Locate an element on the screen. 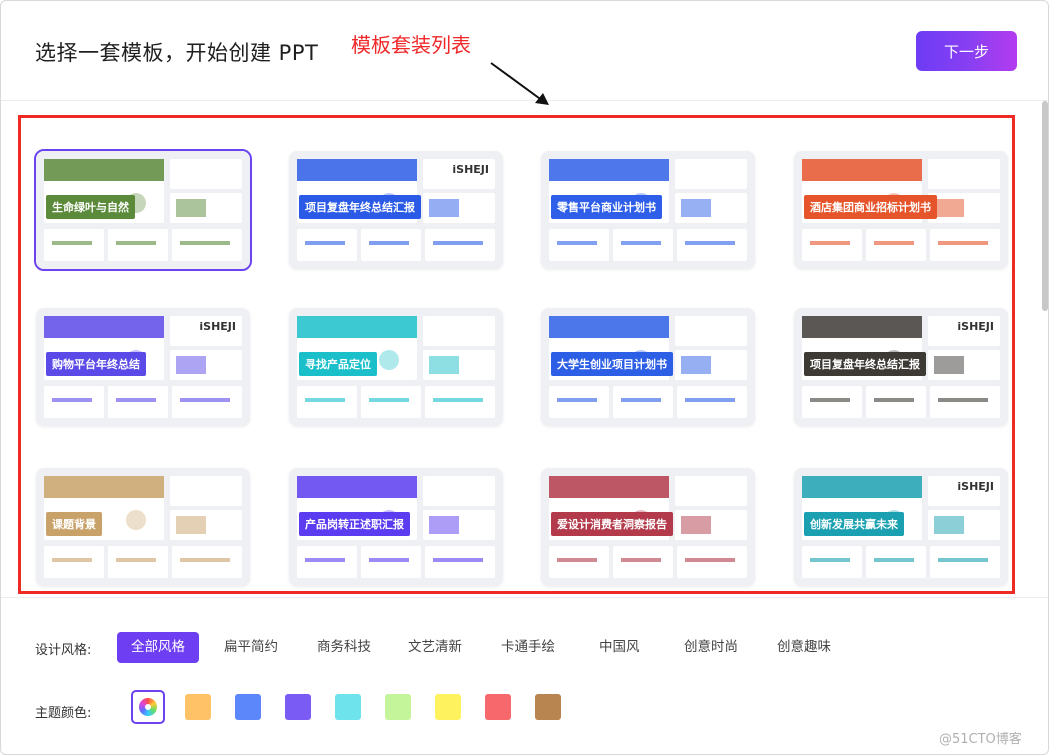 The width and height of the screenshot is (1049, 755). style-filter-chip: 扁平简约 is located at coordinates (251, 647).